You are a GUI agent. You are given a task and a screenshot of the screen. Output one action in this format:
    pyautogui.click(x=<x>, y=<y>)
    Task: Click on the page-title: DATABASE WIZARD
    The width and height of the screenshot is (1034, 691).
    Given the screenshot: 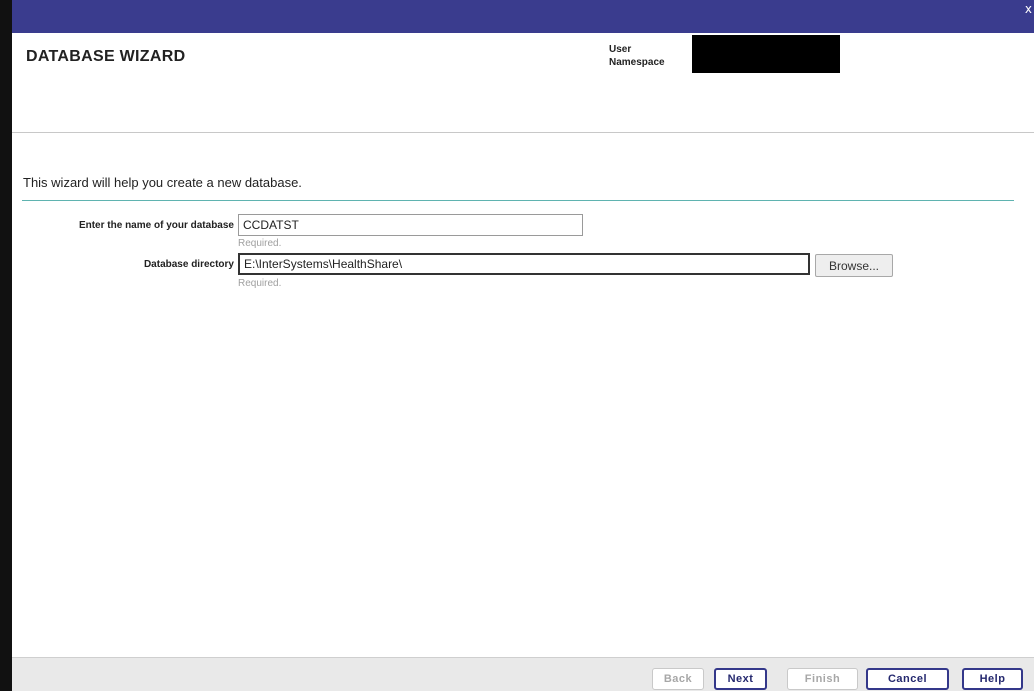 What is the action you would take?
    pyautogui.click(x=106, y=56)
    